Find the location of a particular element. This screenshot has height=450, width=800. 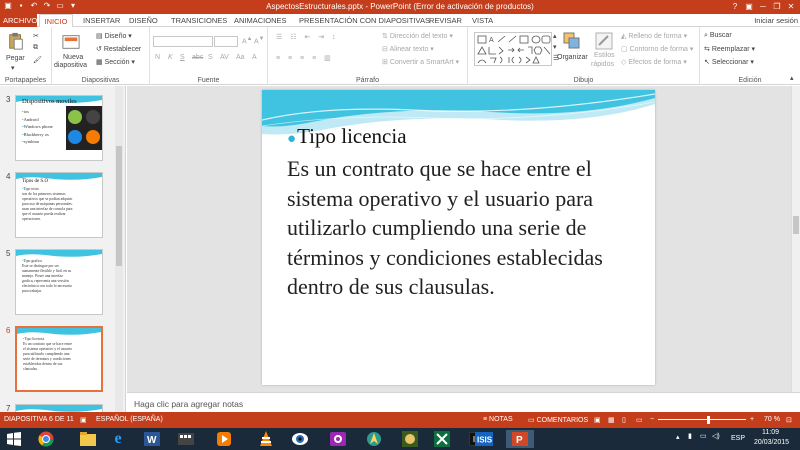

eye-app-icon is located at coordinates (300, 439).